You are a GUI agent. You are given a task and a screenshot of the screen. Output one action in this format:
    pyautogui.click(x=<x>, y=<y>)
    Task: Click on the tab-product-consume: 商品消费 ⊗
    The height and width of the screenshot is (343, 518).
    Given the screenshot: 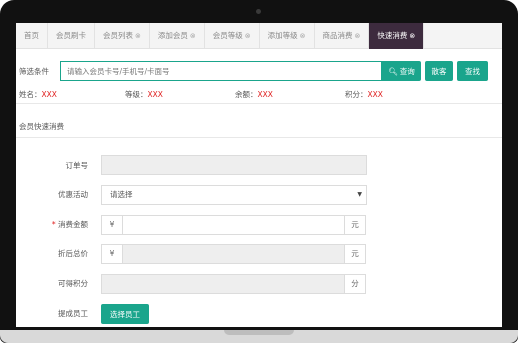 What is the action you would take?
    pyautogui.click(x=342, y=36)
    